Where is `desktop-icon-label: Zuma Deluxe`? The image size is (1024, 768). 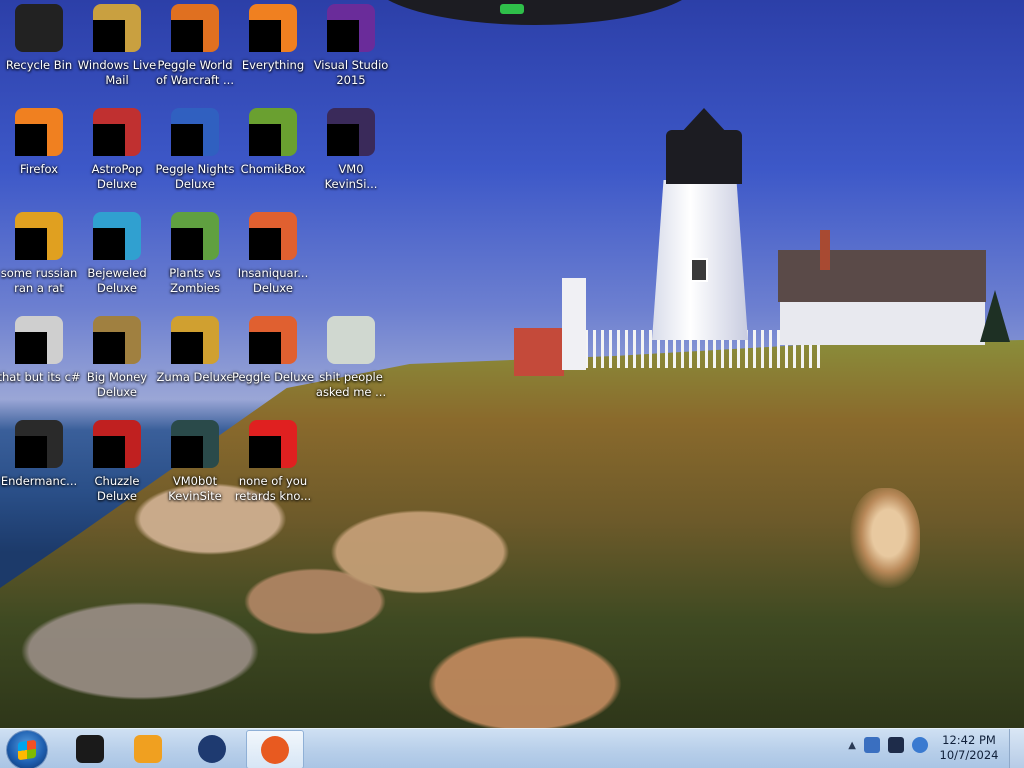
desktop-icon-label: Zuma Deluxe is located at coordinates (195, 377).